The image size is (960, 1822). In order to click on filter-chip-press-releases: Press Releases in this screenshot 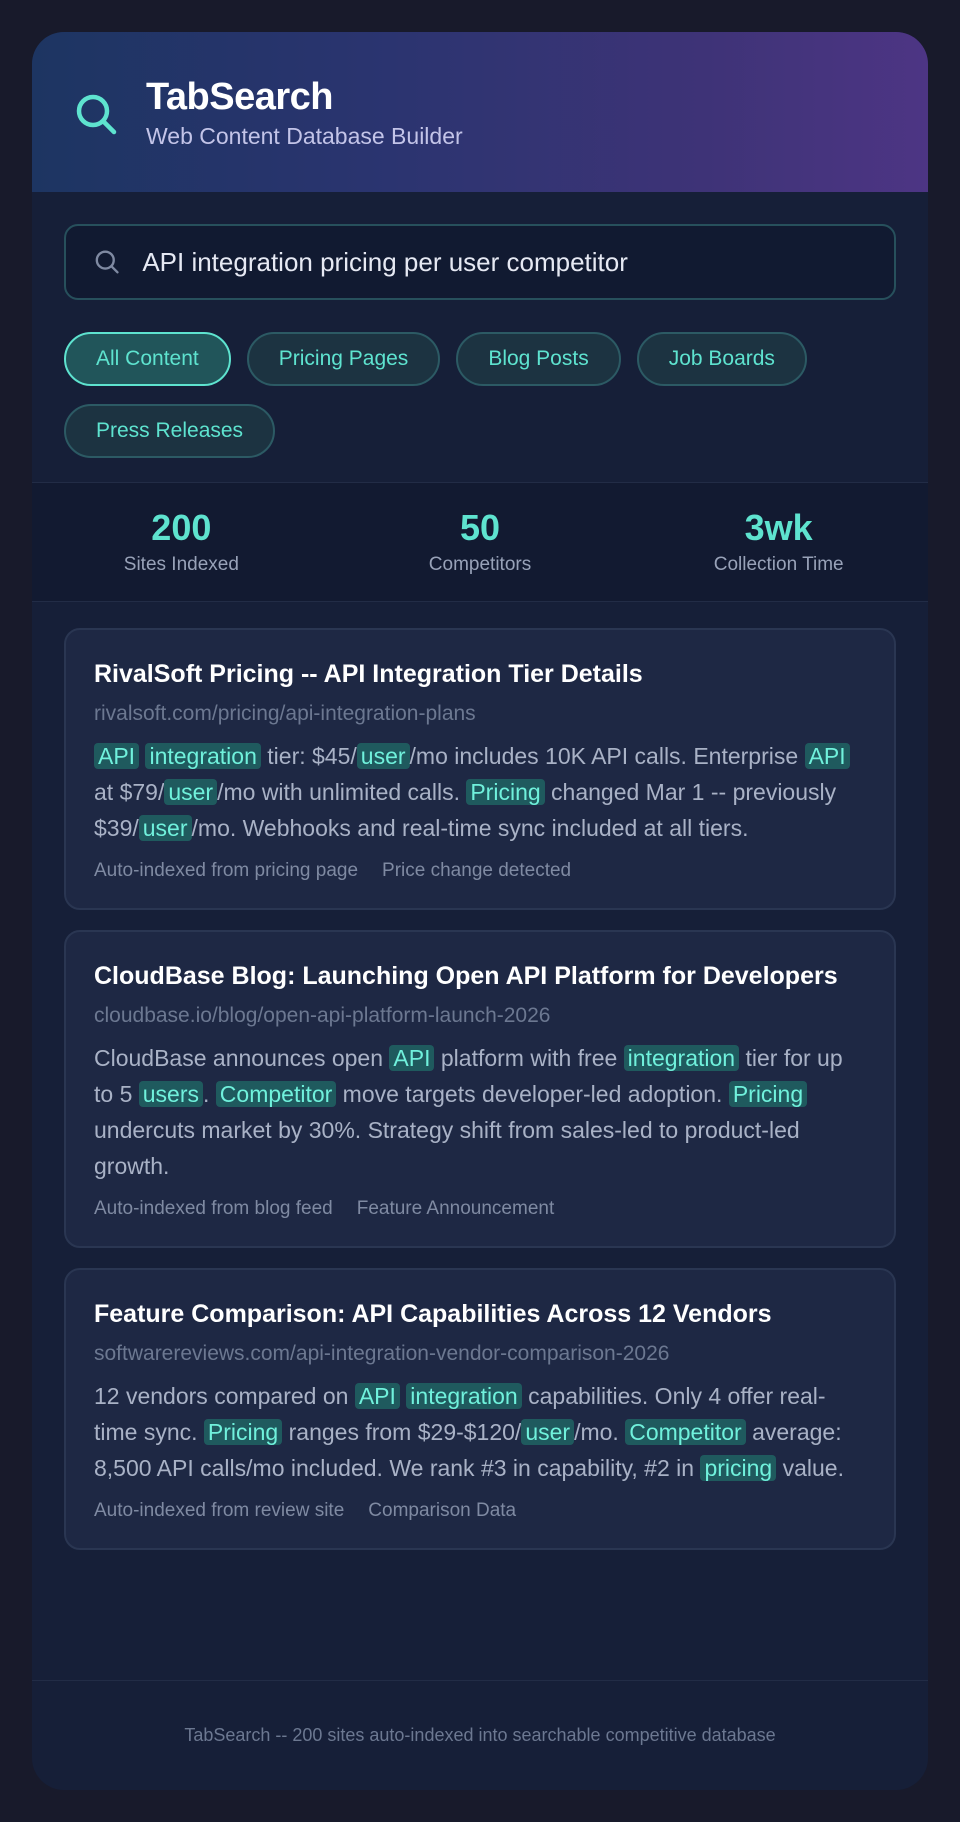, I will do `click(170, 431)`.